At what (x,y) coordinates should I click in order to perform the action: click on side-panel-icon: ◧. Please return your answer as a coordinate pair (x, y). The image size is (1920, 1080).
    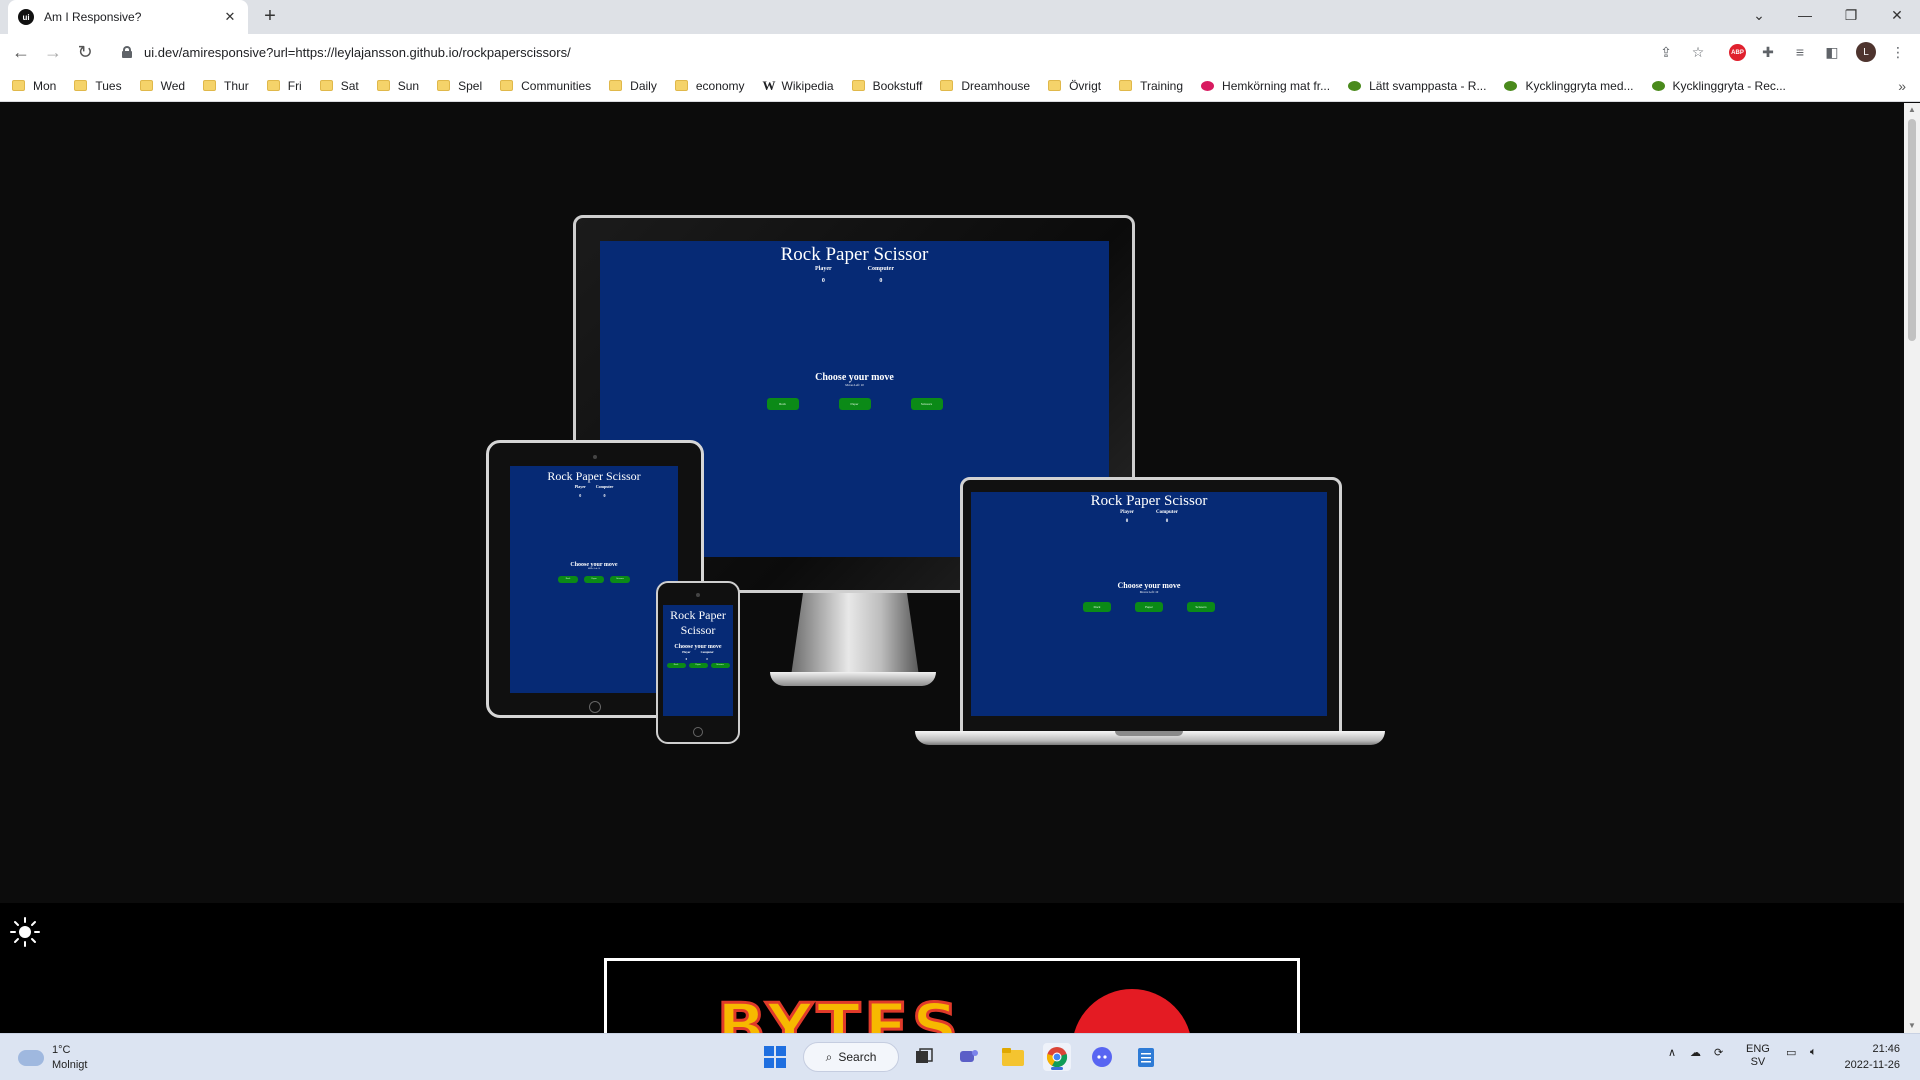
    Looking at the image, I should click on (1832, 52).